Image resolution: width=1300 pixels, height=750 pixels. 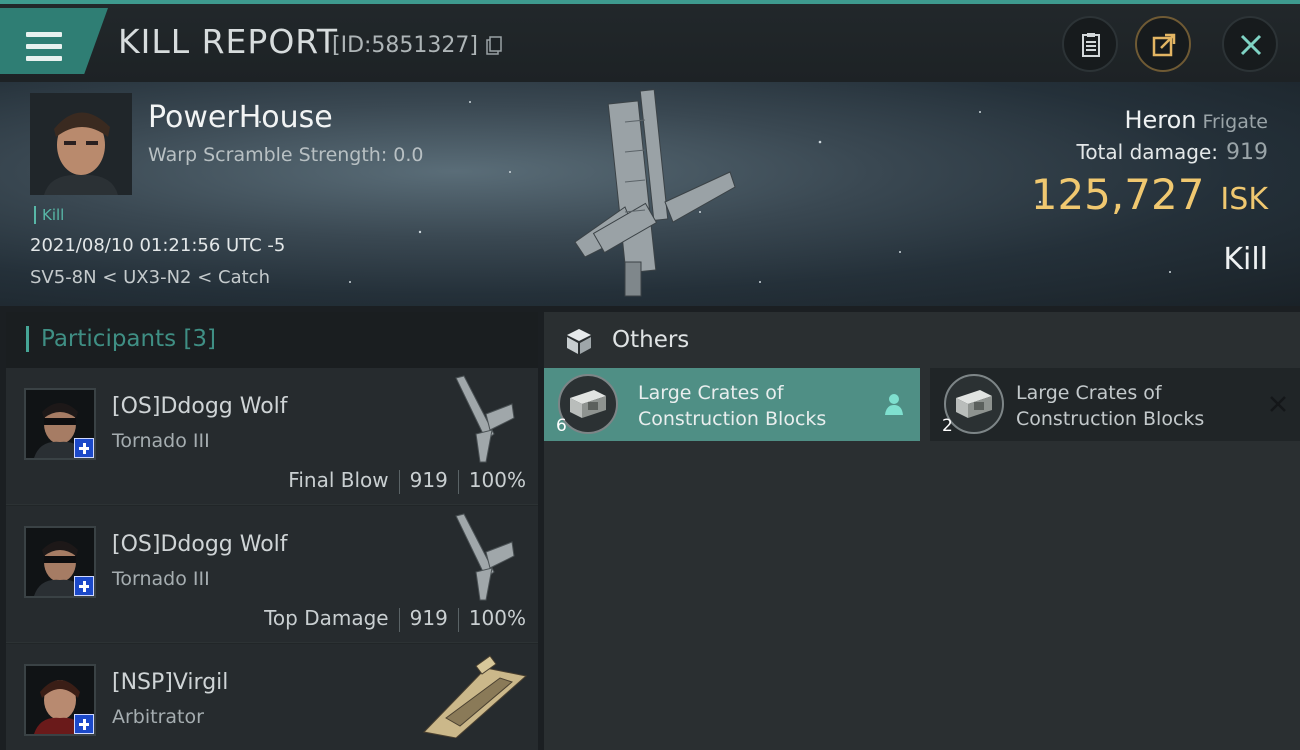 I want to click on ship-class: Frigate, so click(x=1235, y=122).